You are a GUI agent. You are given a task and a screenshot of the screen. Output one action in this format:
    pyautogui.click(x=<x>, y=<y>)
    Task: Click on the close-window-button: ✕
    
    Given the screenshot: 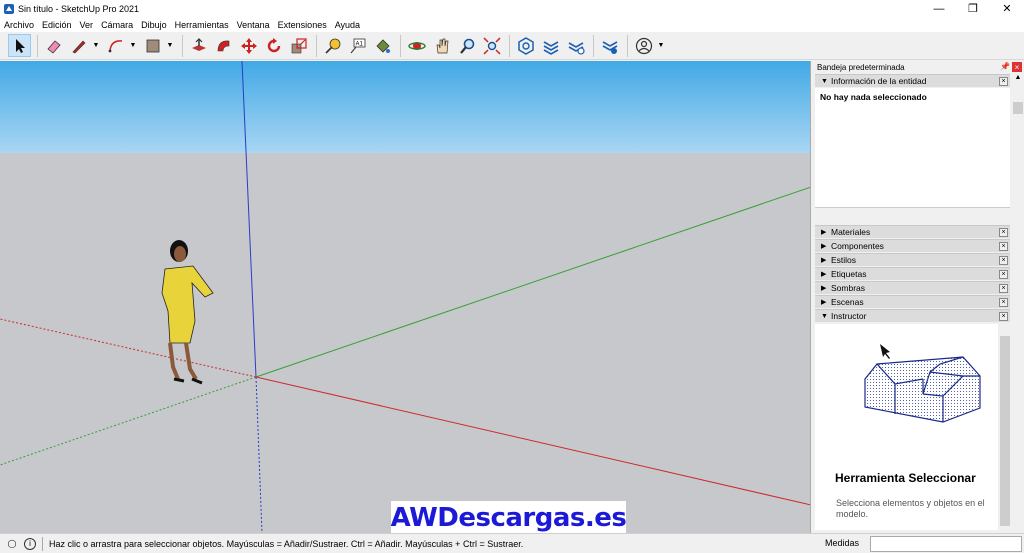 What is the action you would take?
    pyautogui.click(x=1007, y=8)
    